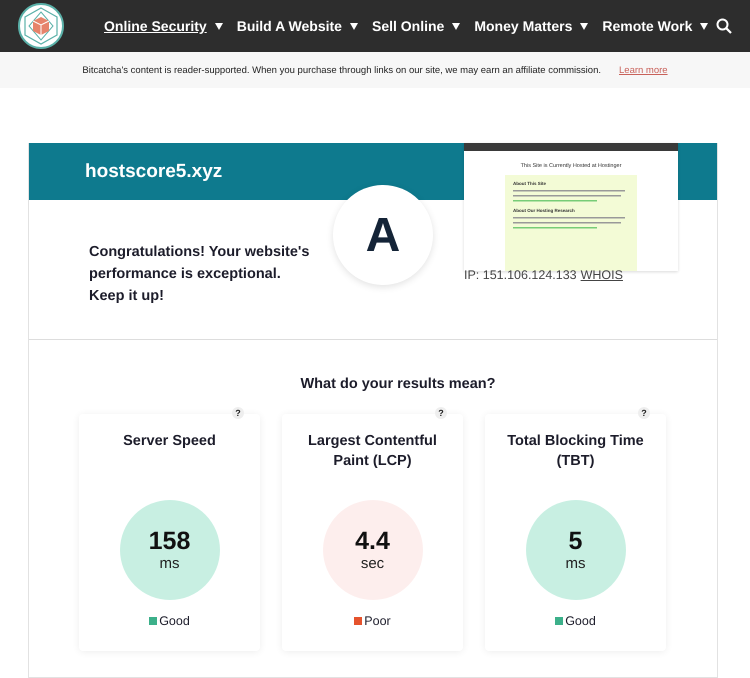 This screenshot has height=678, width=750. I want to click on metric-value: 5, so click(575, 541).